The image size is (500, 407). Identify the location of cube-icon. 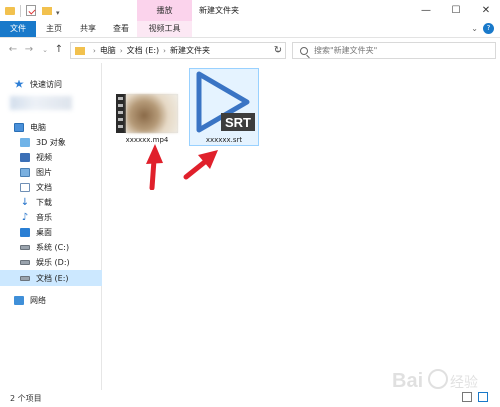
(25, 142).